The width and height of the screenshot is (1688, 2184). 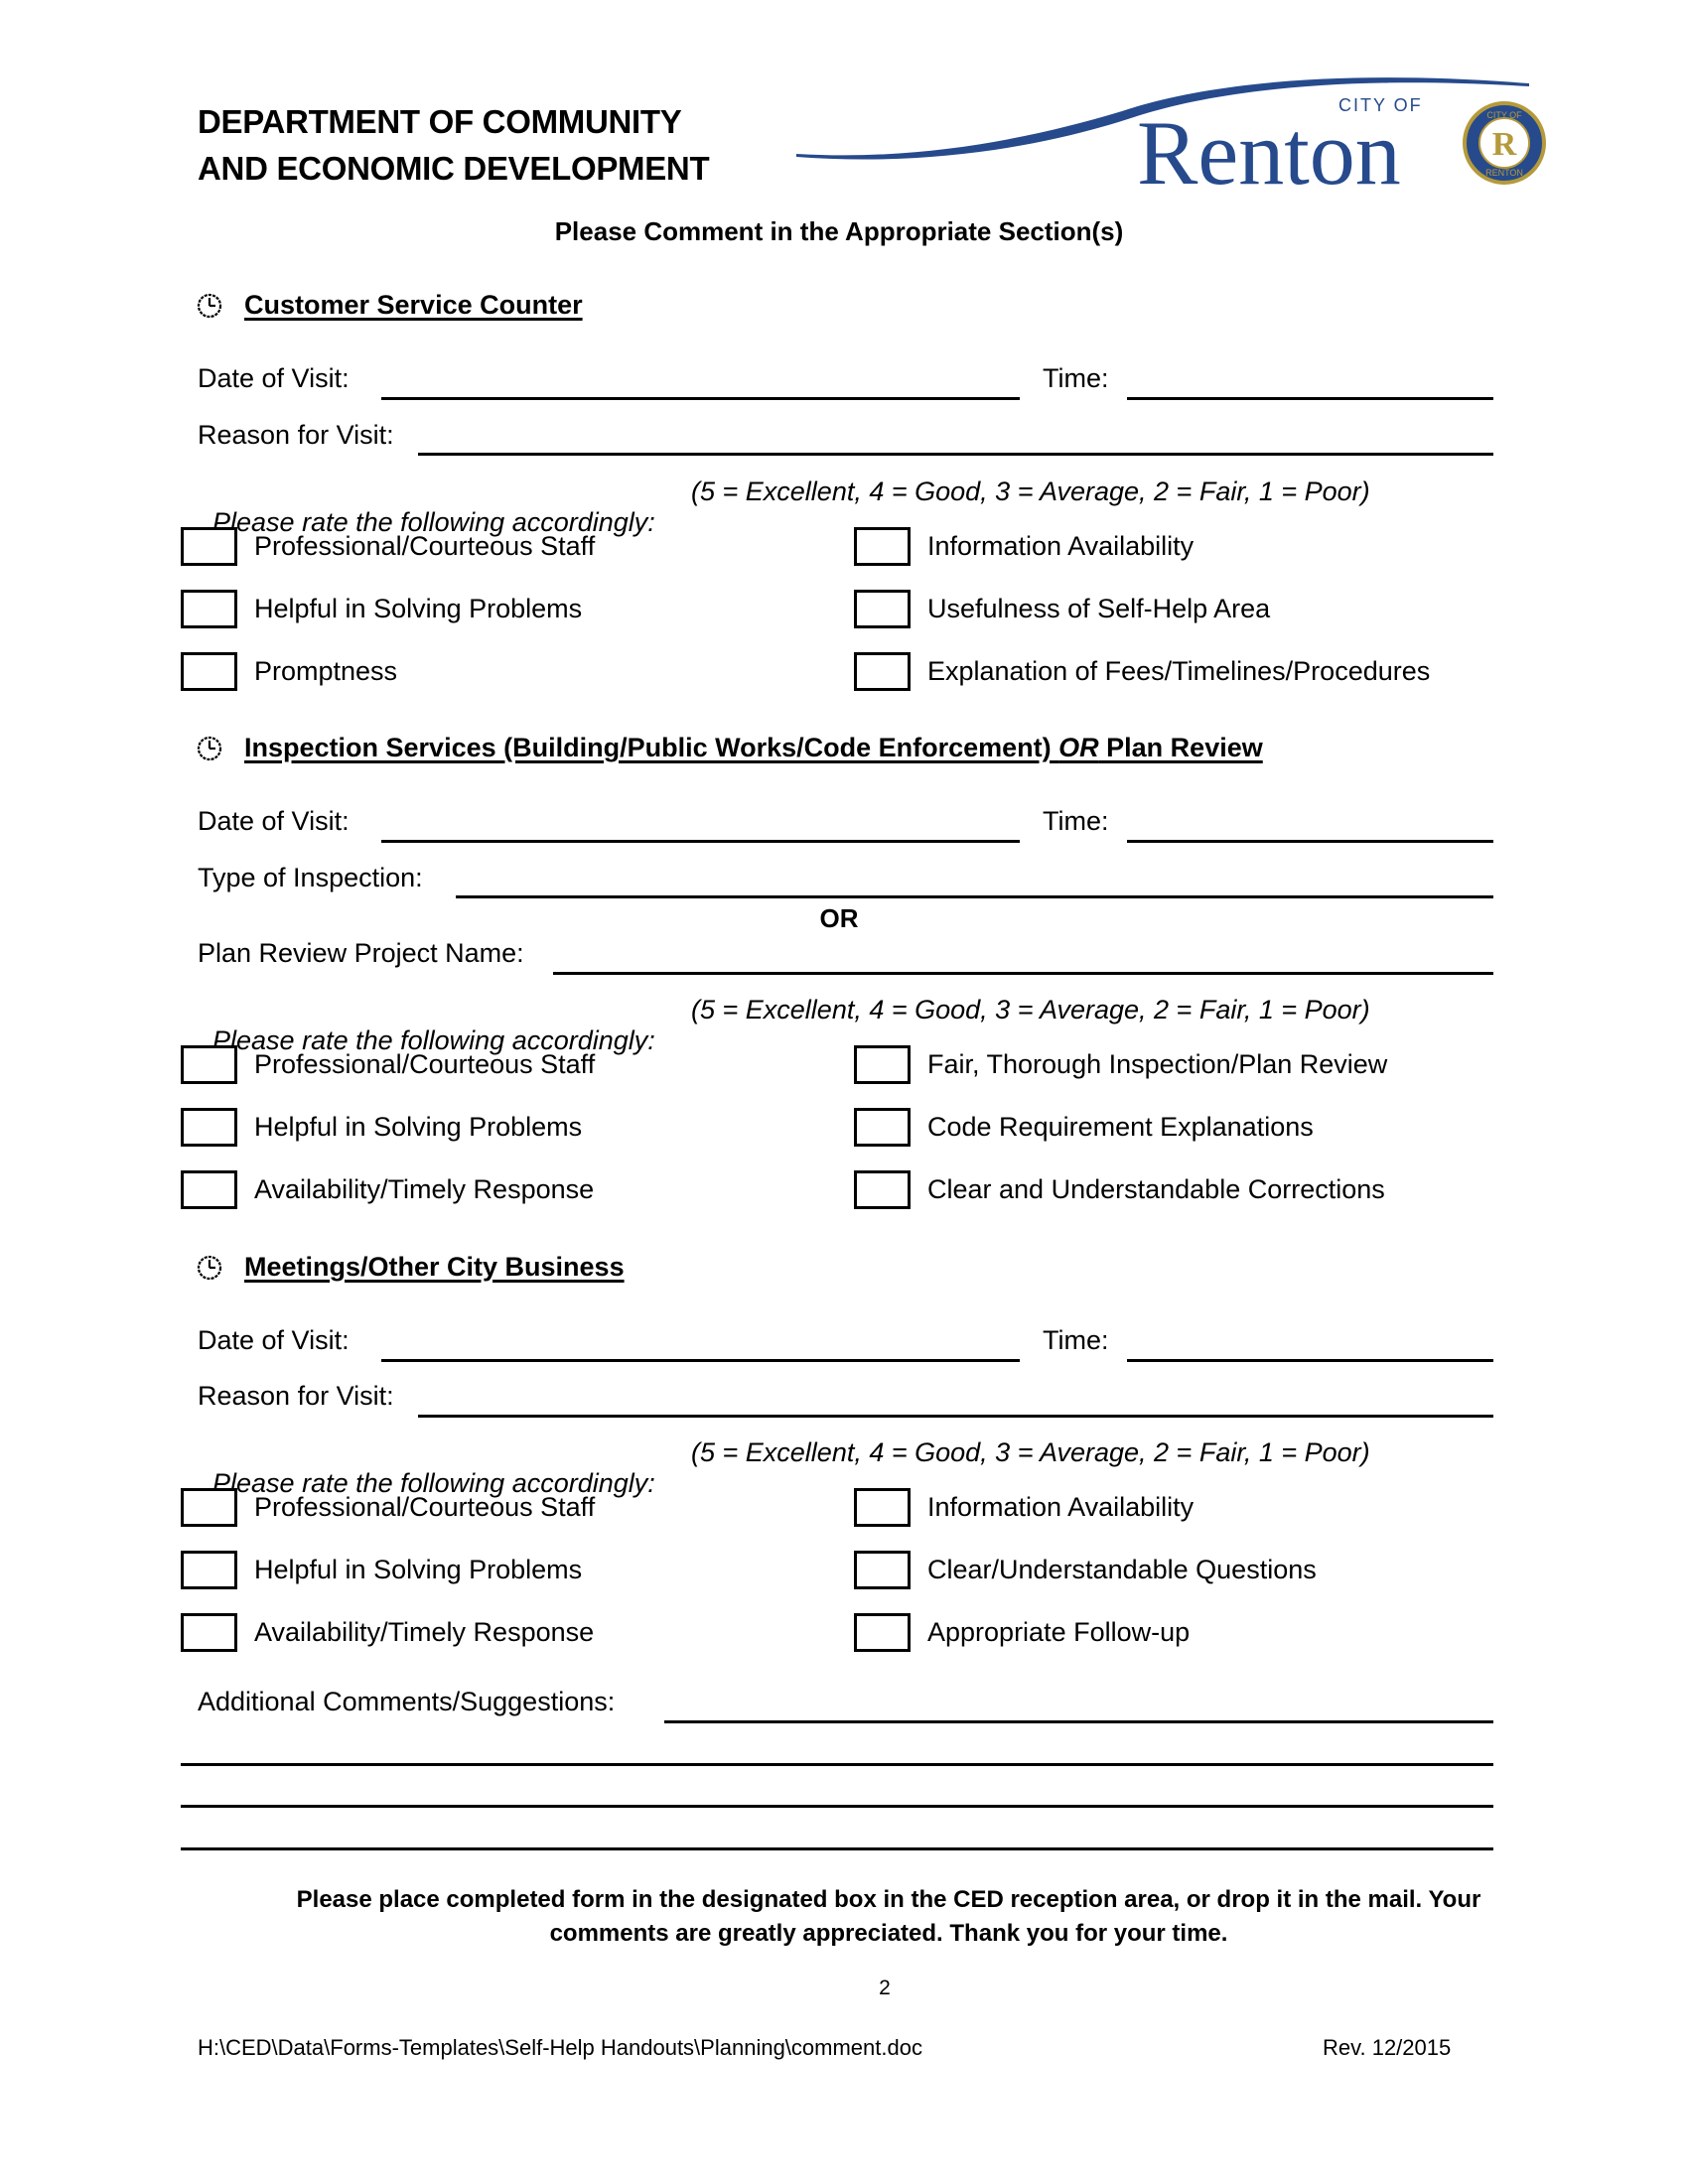 I want to click on plan-review-project-name-label: Plan Review Project Name:, so click(x=361, y=953).